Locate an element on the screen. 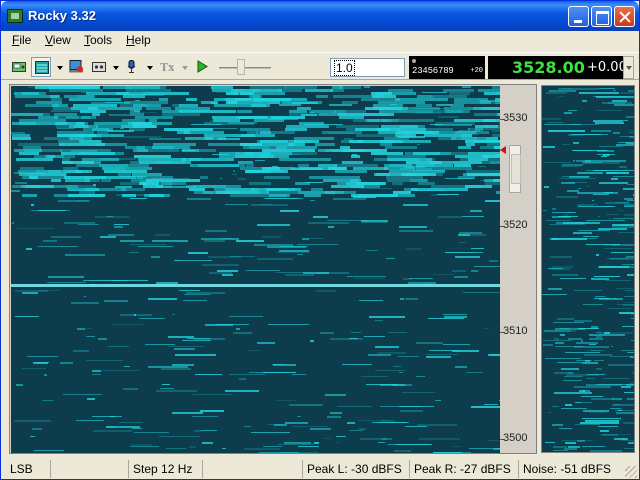  transmit-button: Tx is located at coordinates (167, 67).